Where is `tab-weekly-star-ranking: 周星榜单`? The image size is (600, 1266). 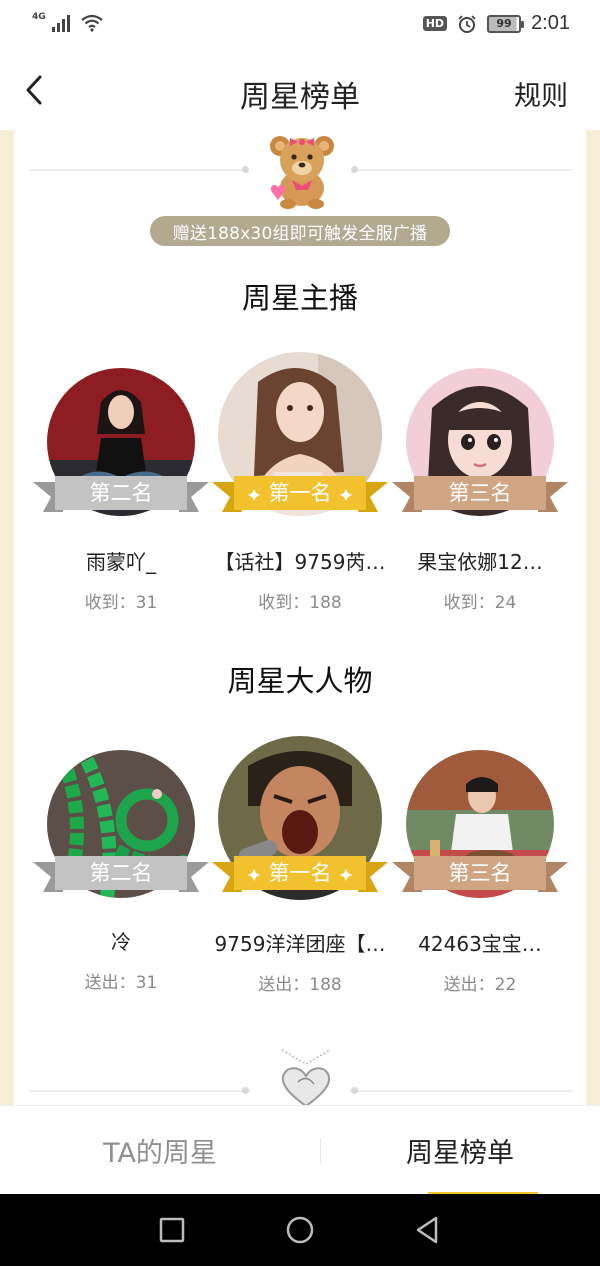
tab-weekly-star-ranking: 周星榜单 is located at coordinates (460, 1150).